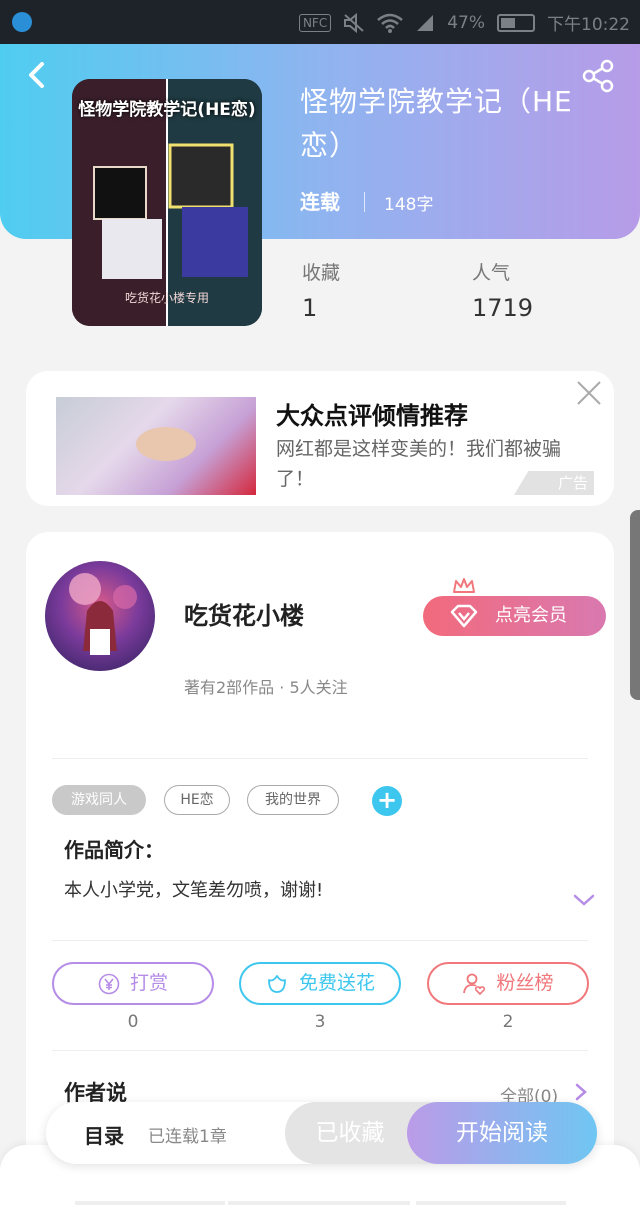  What do you see at coordinates (464, 616) in the screenshot?
I see `diamond-icon` at bounding box center [464, 616].